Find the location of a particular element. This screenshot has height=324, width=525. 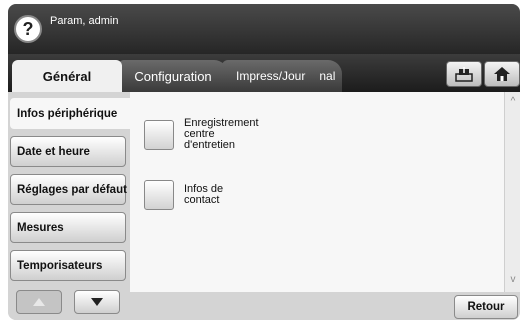

sidebar-item-temporisateurs: Temporisateurs is located at coordinates (68, 265).